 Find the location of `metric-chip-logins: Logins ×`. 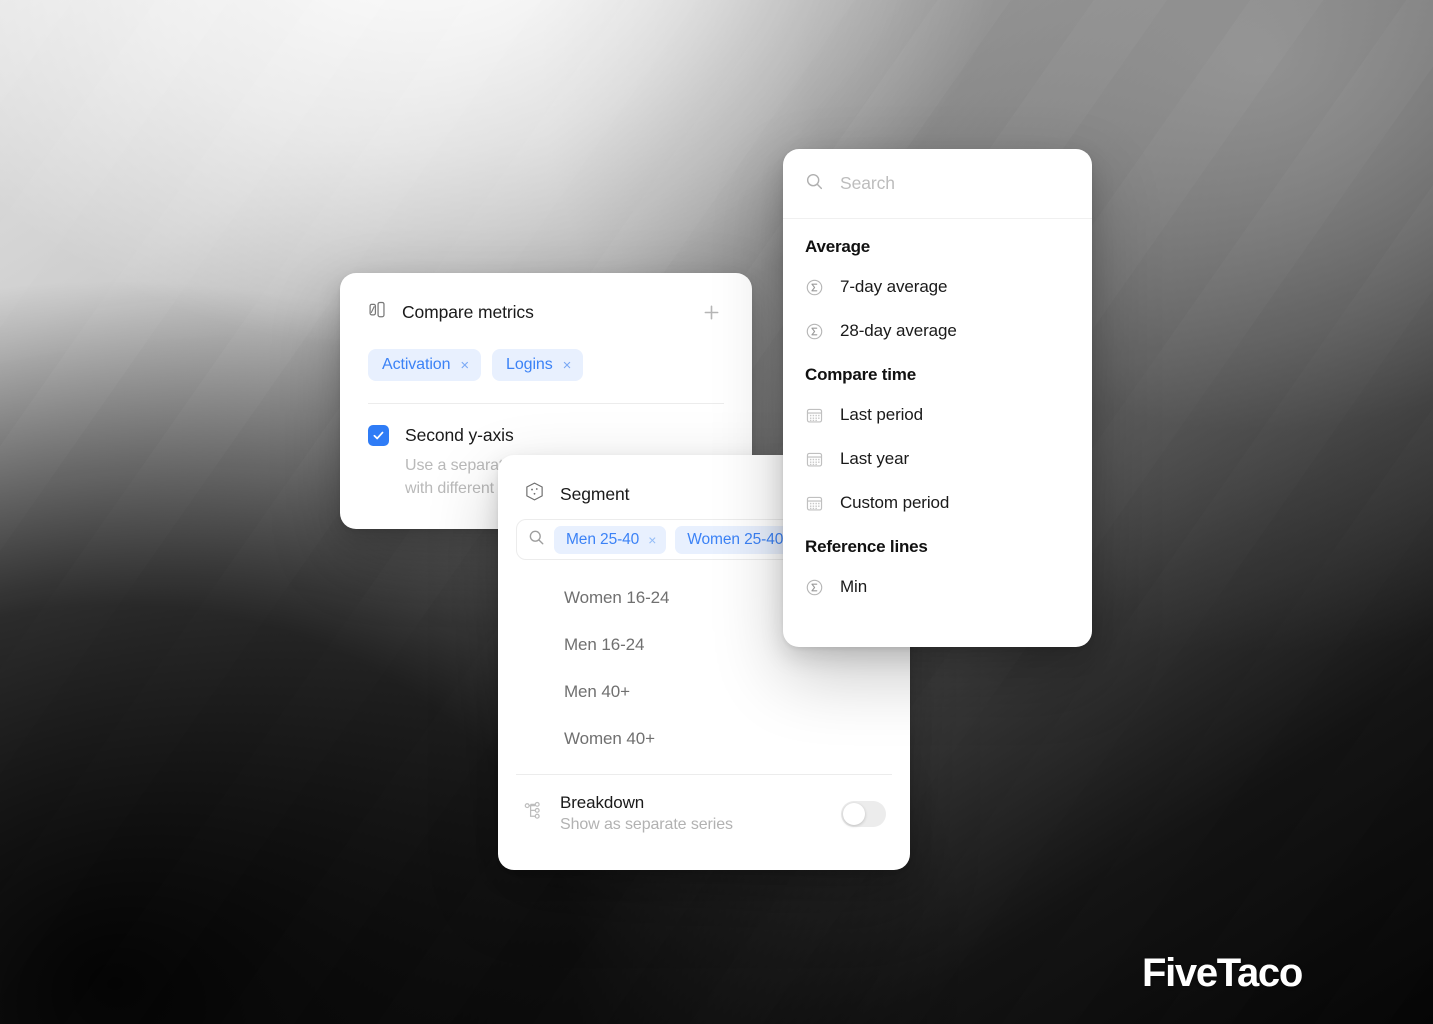

metric-chip-logins: Logins × is located at coordinates (538, 365).